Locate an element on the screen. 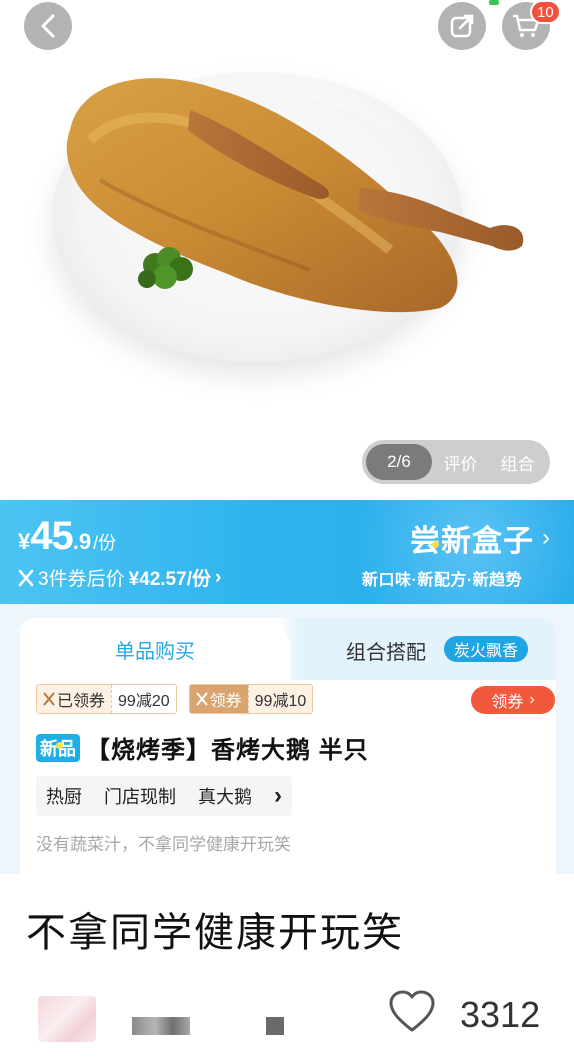 The image size is (574, 1059). currency-symbol: ¥ is located at coordinates (24, 541).